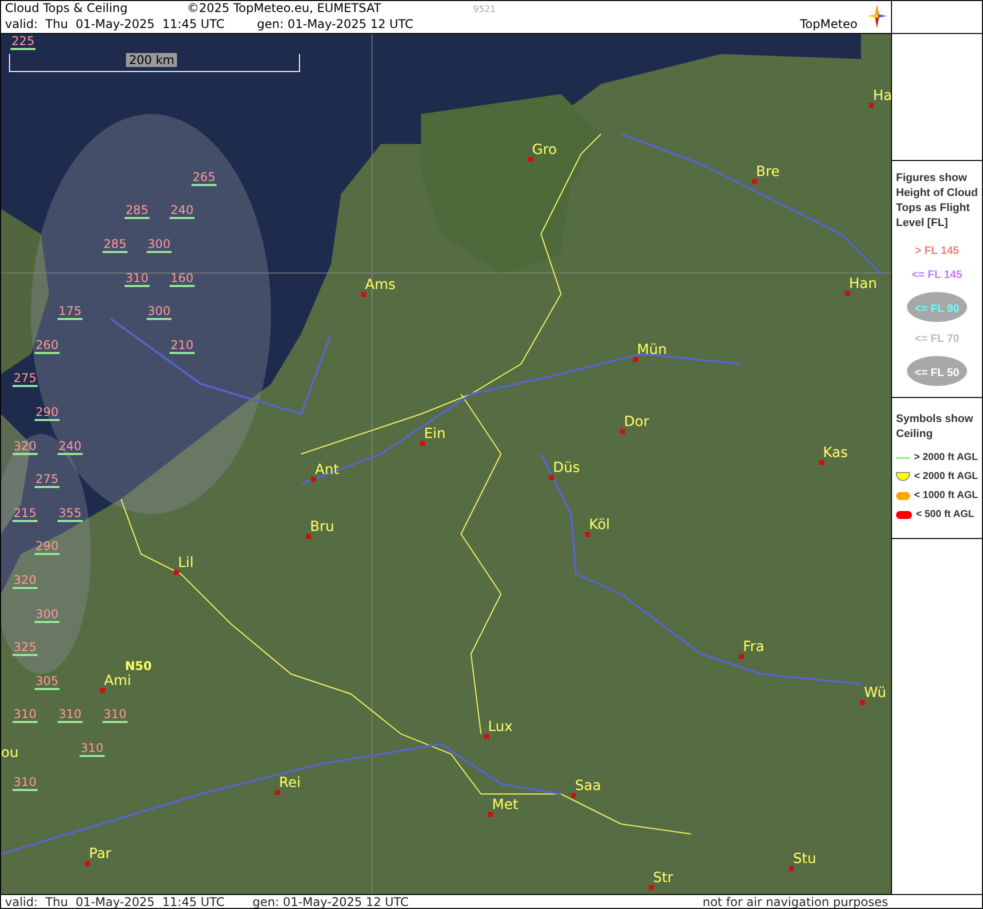 This screenshot has height=909, width=983. What do you see at coordinates (290, 783) in the screenshot?
I see `city-label: Rei` at bounding box center [290, 783].